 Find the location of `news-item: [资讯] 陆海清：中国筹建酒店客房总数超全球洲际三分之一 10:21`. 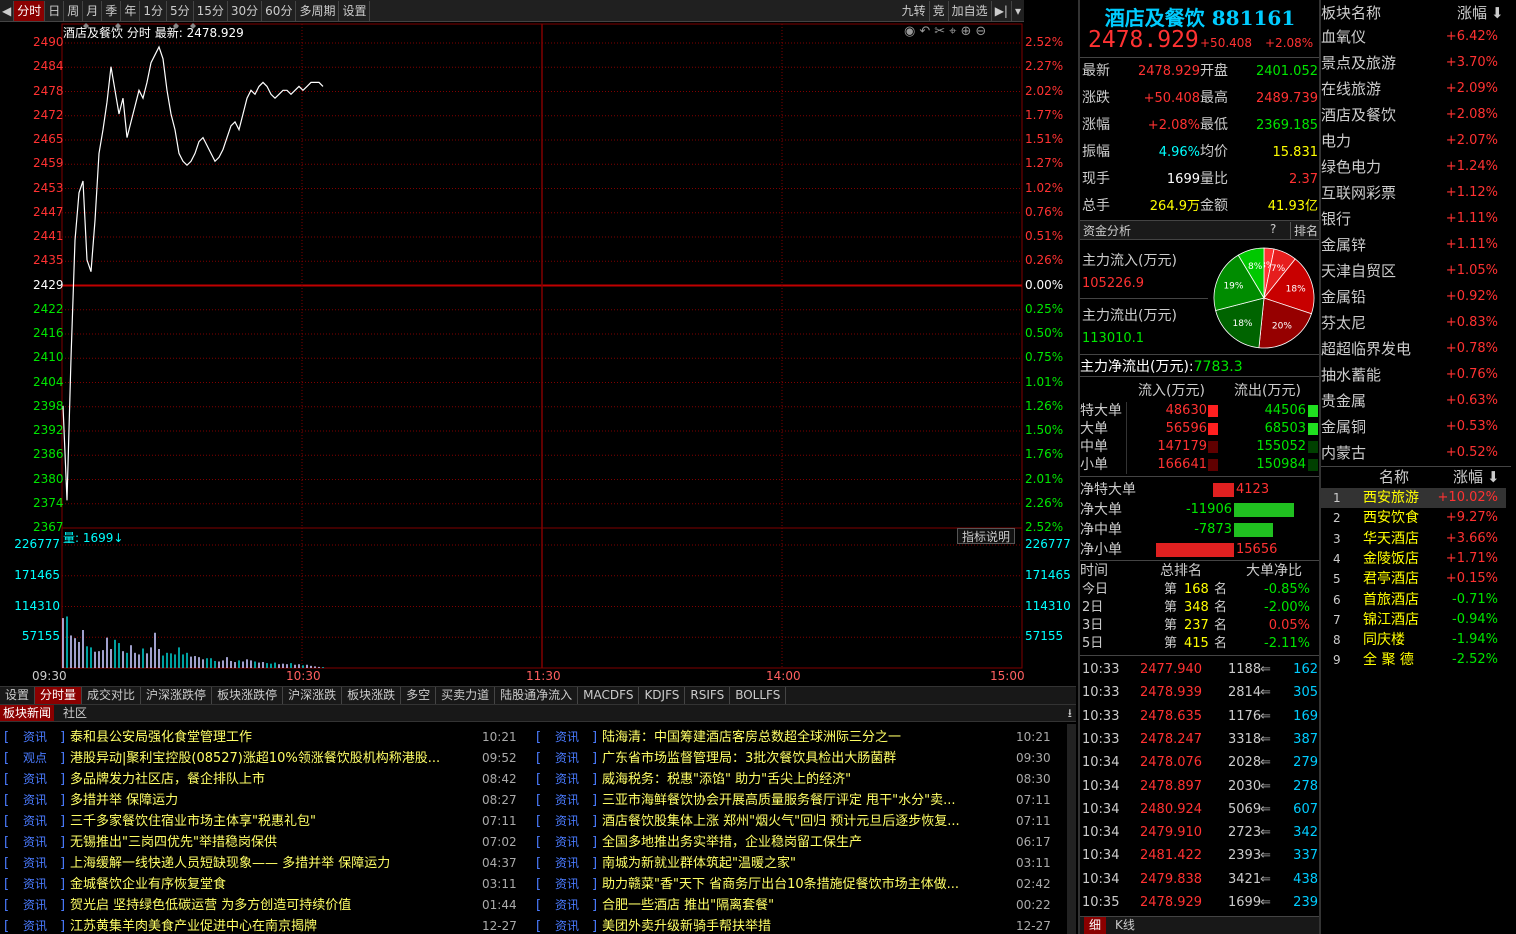

news-item: [资讯] 陆海清：中国筹建酒店客房总数超全球洲际三分之一 10:21 is located at coordinates (796, 737).